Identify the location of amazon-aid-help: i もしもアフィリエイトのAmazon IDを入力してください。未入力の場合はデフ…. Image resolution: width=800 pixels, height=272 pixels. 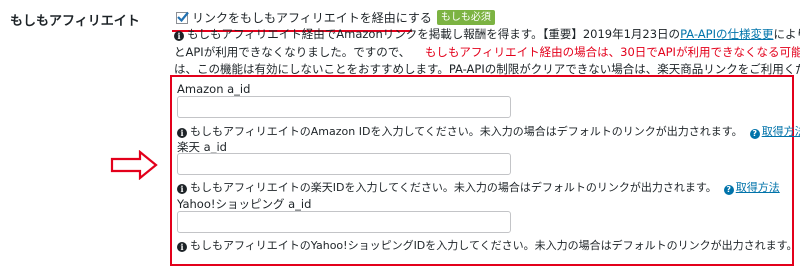
(488, 131).